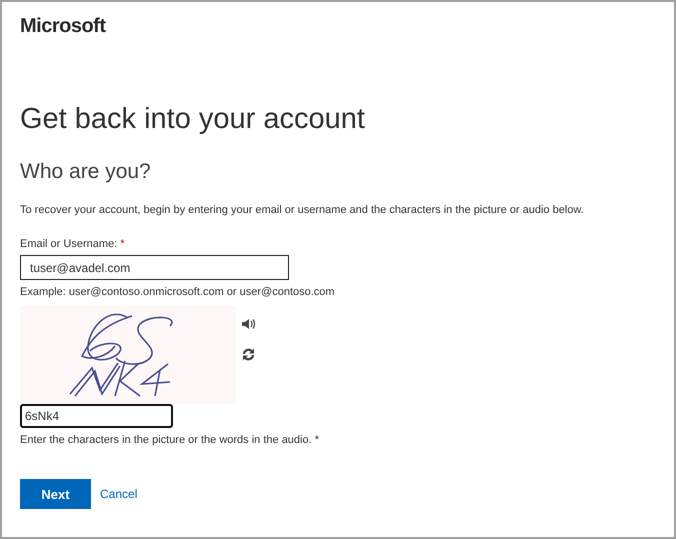 Image resolution: width=676 pixels, height=539 pixels. Describe the element at coordinates (122, 244) in the screenshot. I see `required-mark: *` at that location.